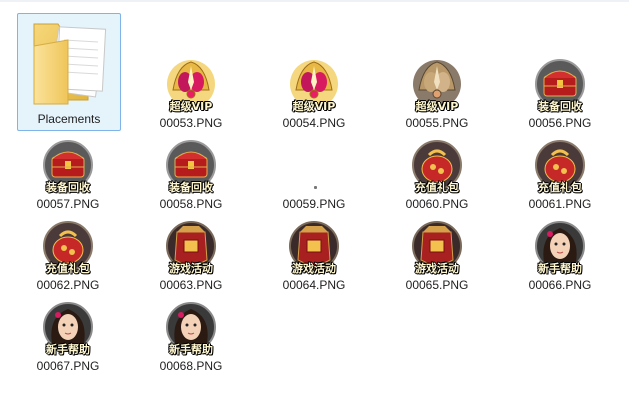  Describe the element at coordinates (560, 285) in the screenshot. I see `file-name-label: 00066.PNG` at that location.